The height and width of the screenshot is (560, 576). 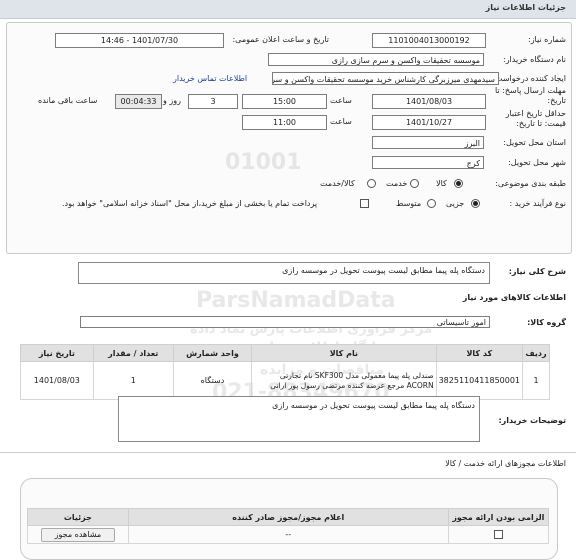 I want to click on deadline-time-label: ساعت, so click(x=341, y=100).